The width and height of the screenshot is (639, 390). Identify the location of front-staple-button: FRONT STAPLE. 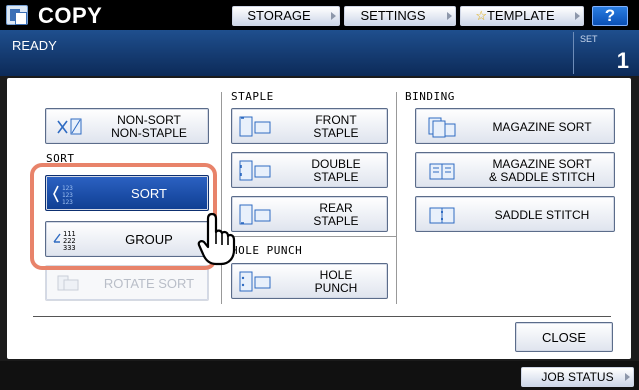
(309, 126).